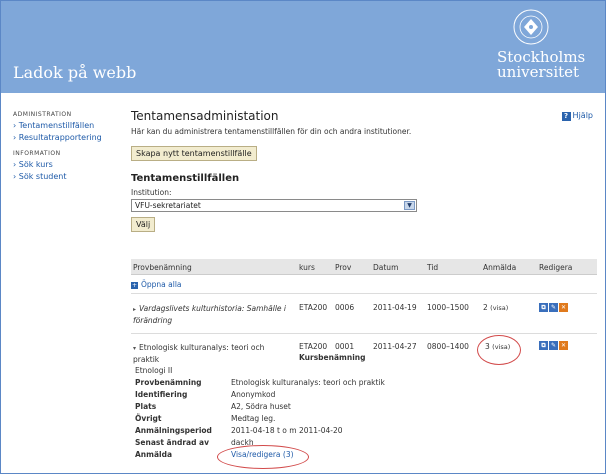 This screenshot has width=606, height=474. Describe the element at coordinates (37, 153) in the screenshot. I see `sidebar-heading-information: INFORMATION` at that location.